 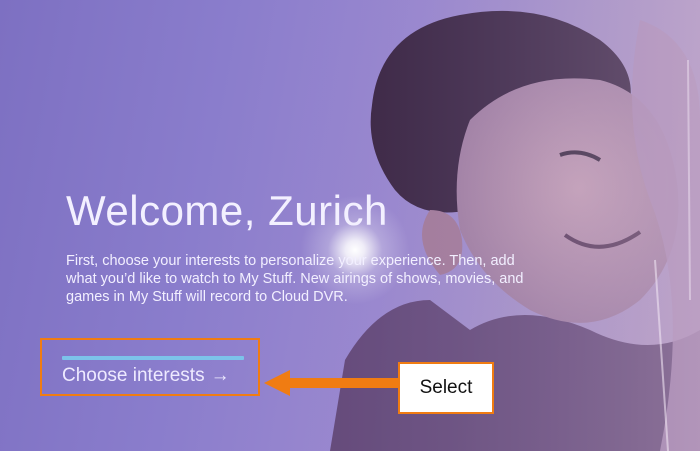 I want to click on focus-indicator, so click(x=153, y=358).